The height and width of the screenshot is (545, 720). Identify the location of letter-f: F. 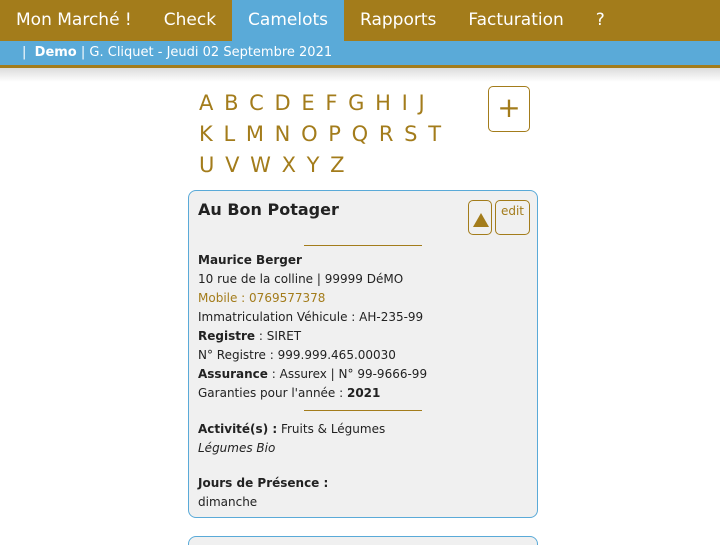
(332, 103).